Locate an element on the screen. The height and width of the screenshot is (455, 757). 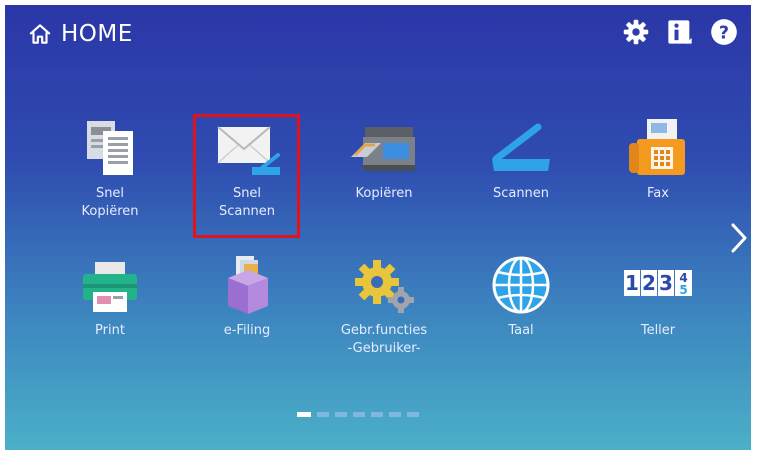
home-title: HOME is located at coordinates (80, 34).